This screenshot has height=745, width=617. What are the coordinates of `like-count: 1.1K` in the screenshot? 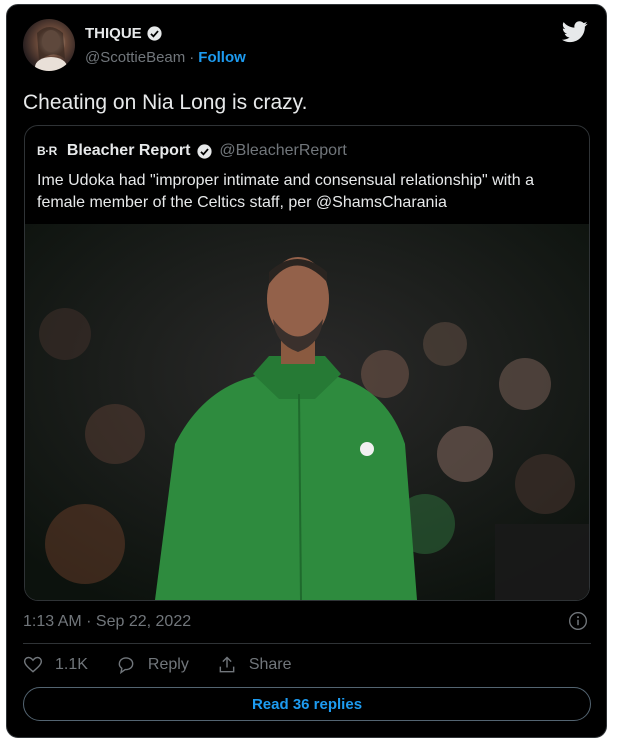 It's located at (71, 664).